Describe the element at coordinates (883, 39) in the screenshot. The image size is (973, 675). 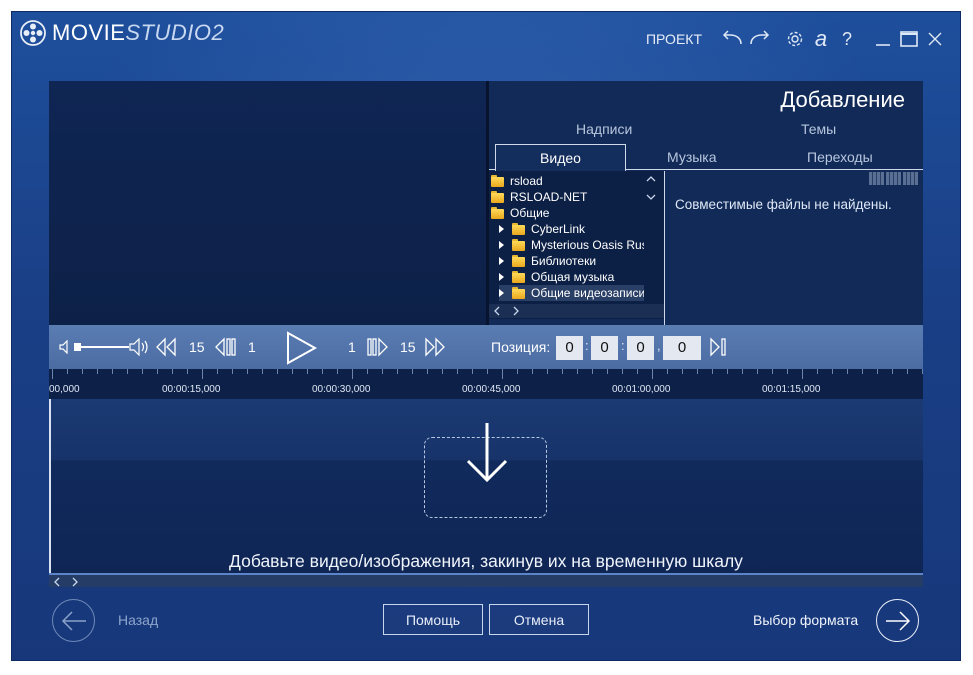
I see `minimize-icon` at that location.